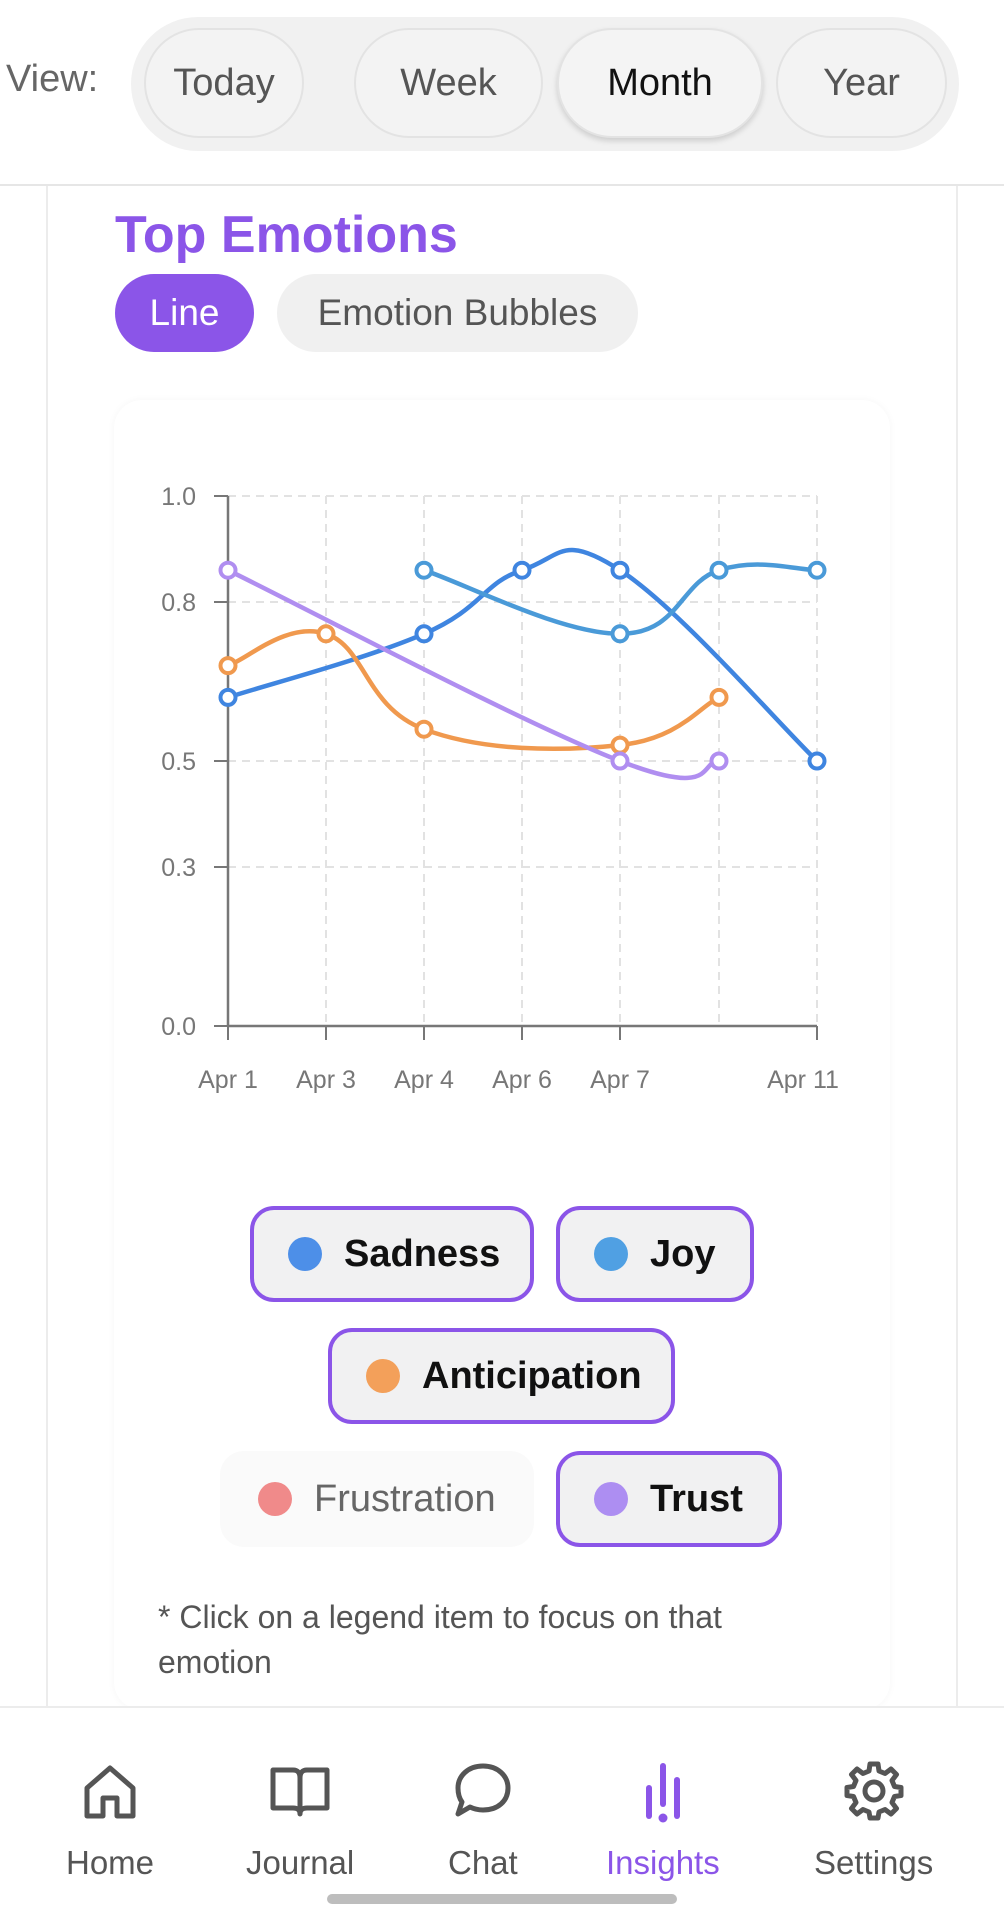 This screenshot has height=1920, width=1004. Describe the element at coordinates (178, 868) in the screenshot. I see `y-tick-label: 0.3` at that location.